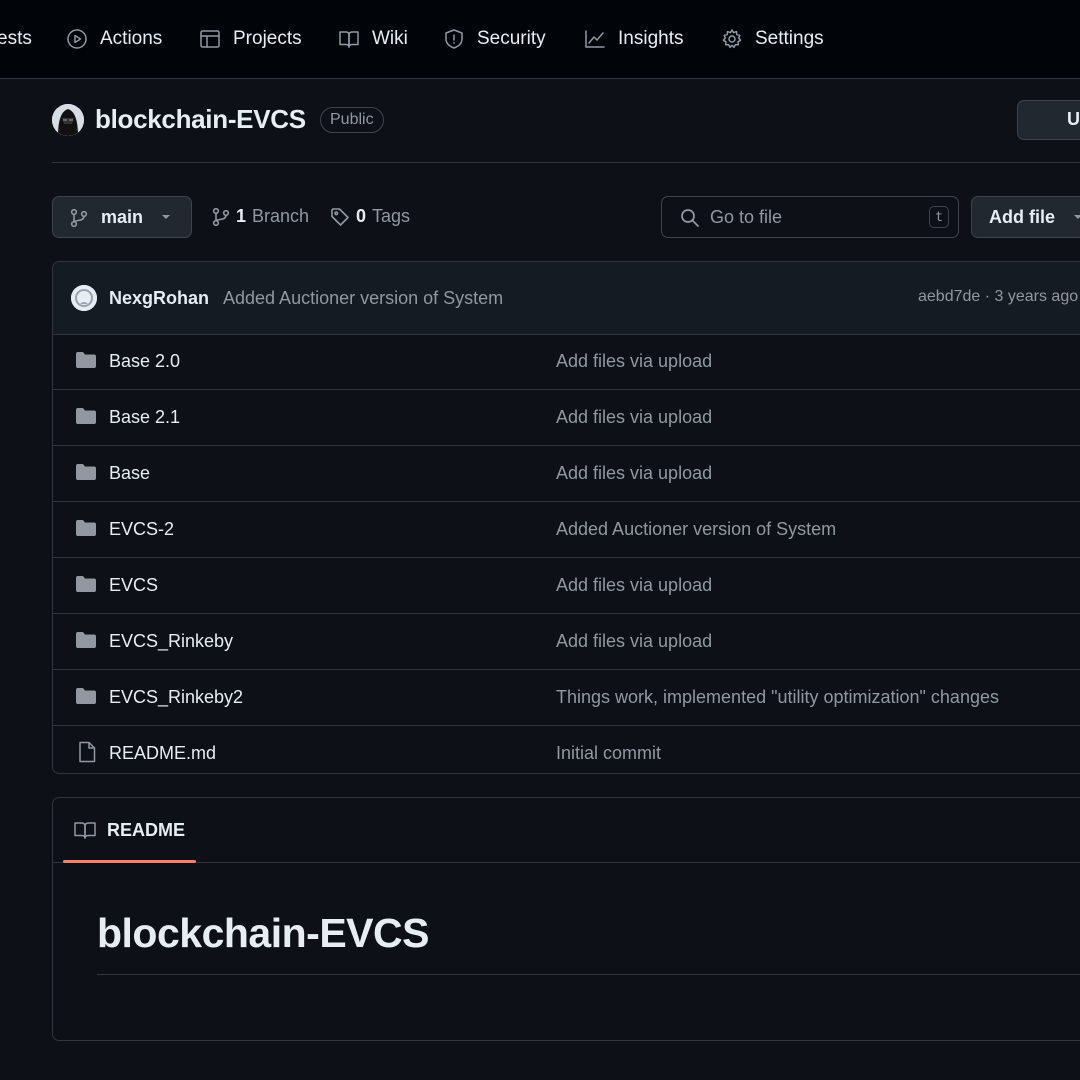 The image size is (1080, 1080). Describe the element at coordinates (511, 38) in the screenshot. I see `nav-tab-label: Security` at that location.